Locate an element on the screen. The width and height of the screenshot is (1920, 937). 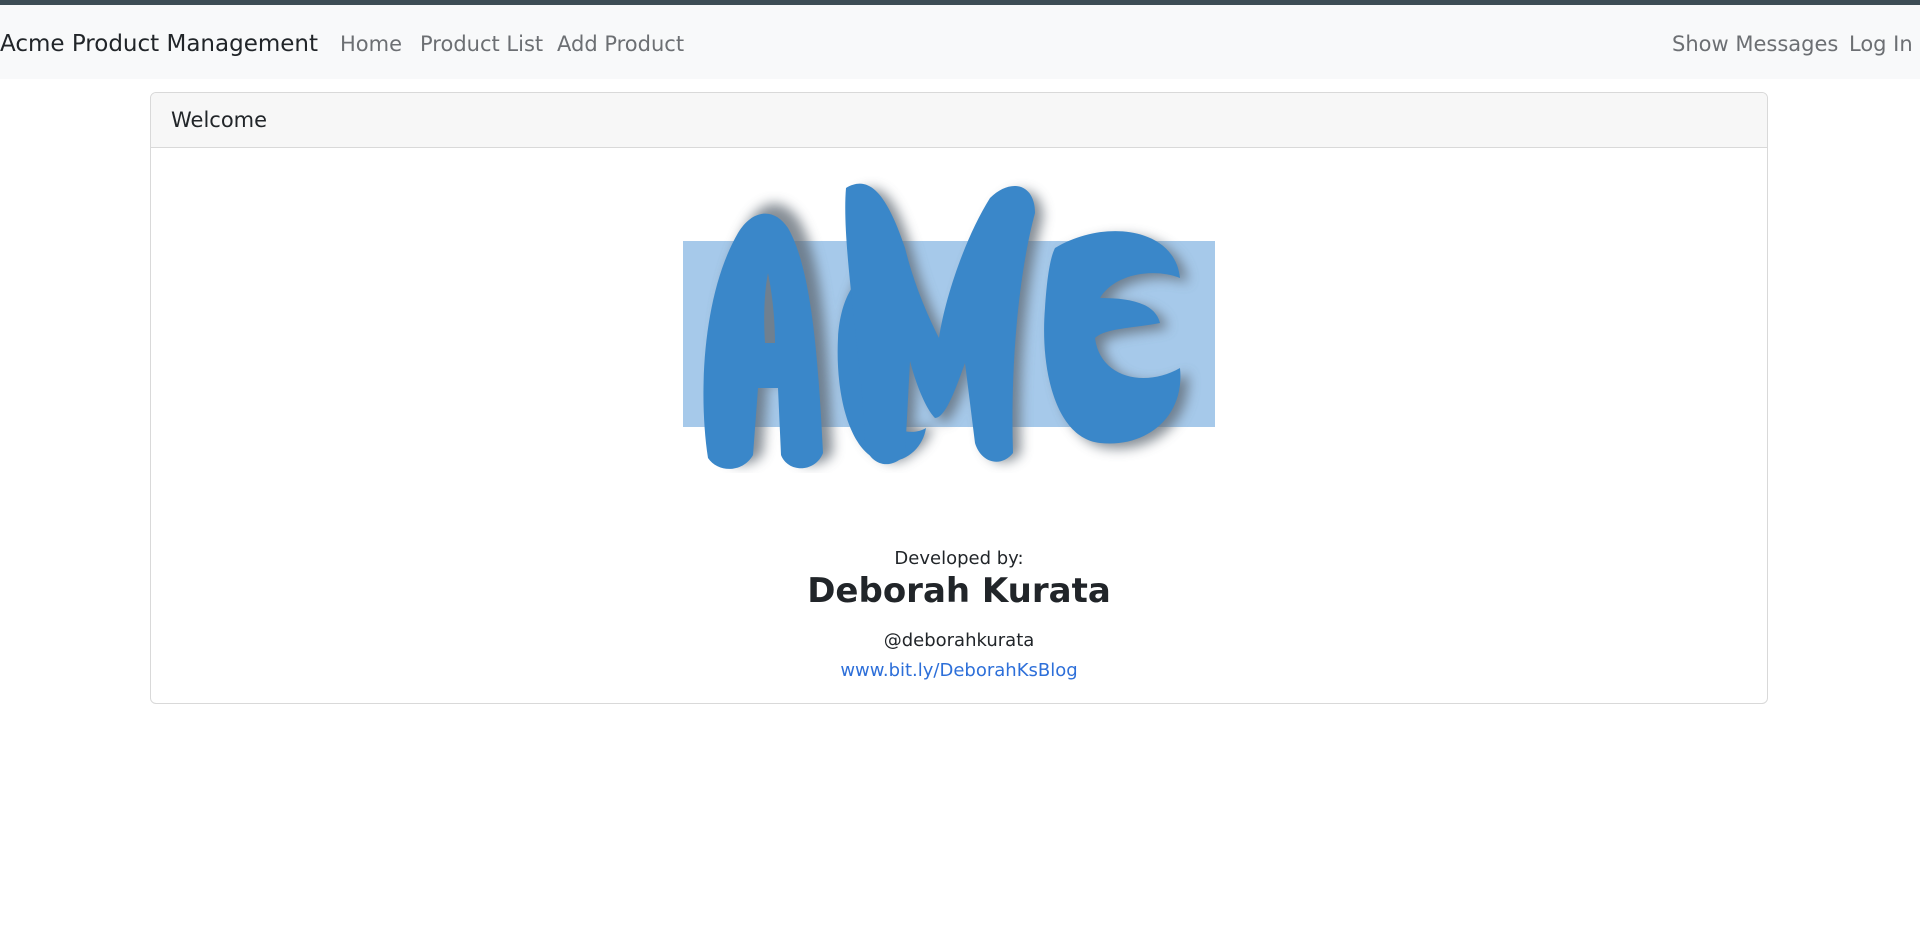
developer-name: Deborah Kurata is located at coordinates (959, 591).